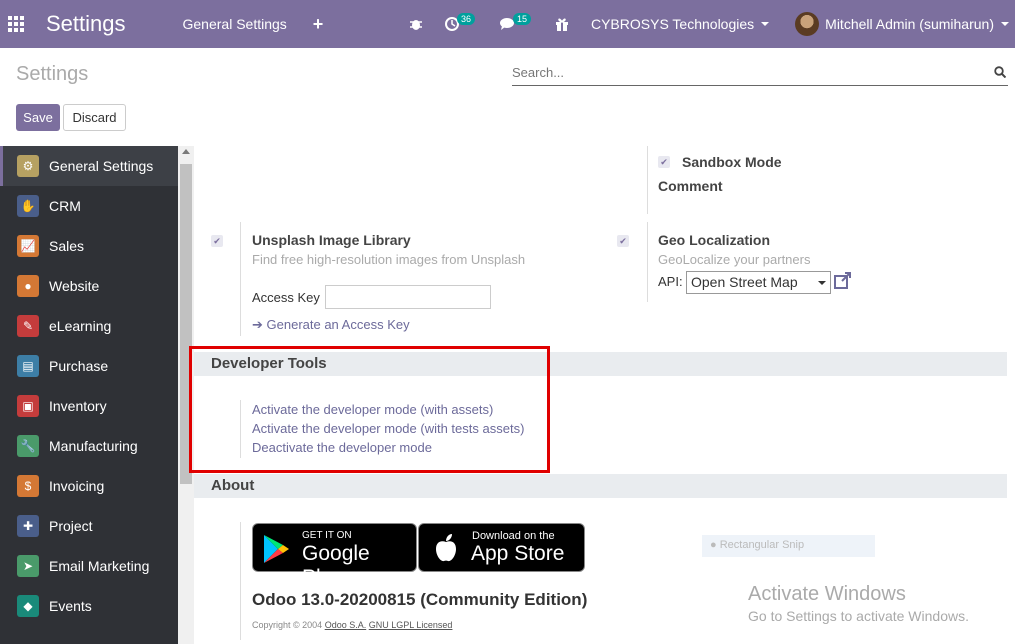  Describe the element at coordinates (732, 162) in the screenshot. I see `sandbox-mode-label: Sandbox Mode` at that location.